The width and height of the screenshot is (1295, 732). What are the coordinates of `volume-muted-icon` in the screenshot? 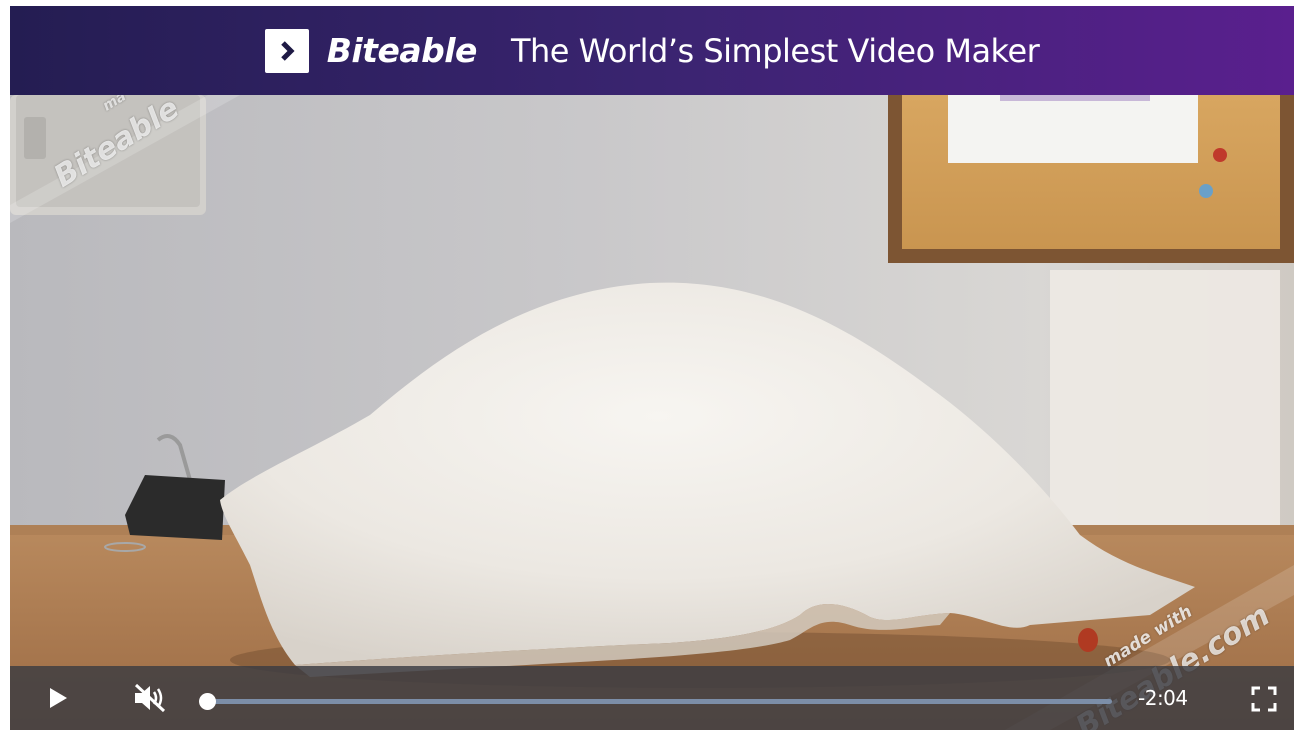 It's located at (150, 698).